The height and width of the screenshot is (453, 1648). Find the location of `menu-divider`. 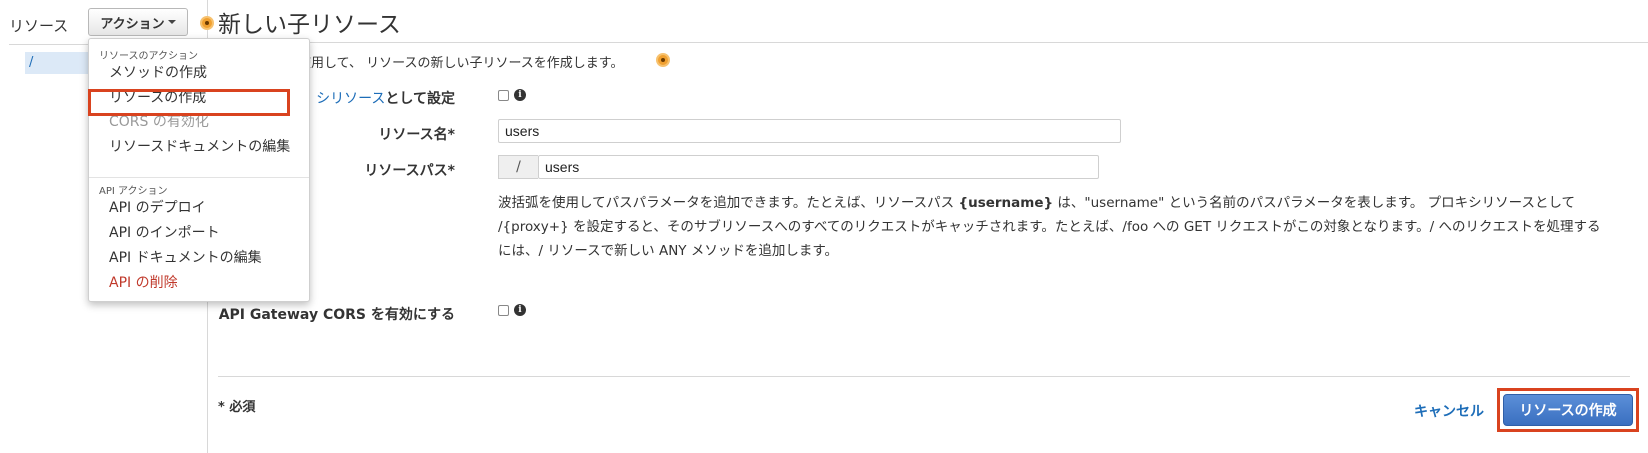

menu-divider is located at coordinates (199, 177).